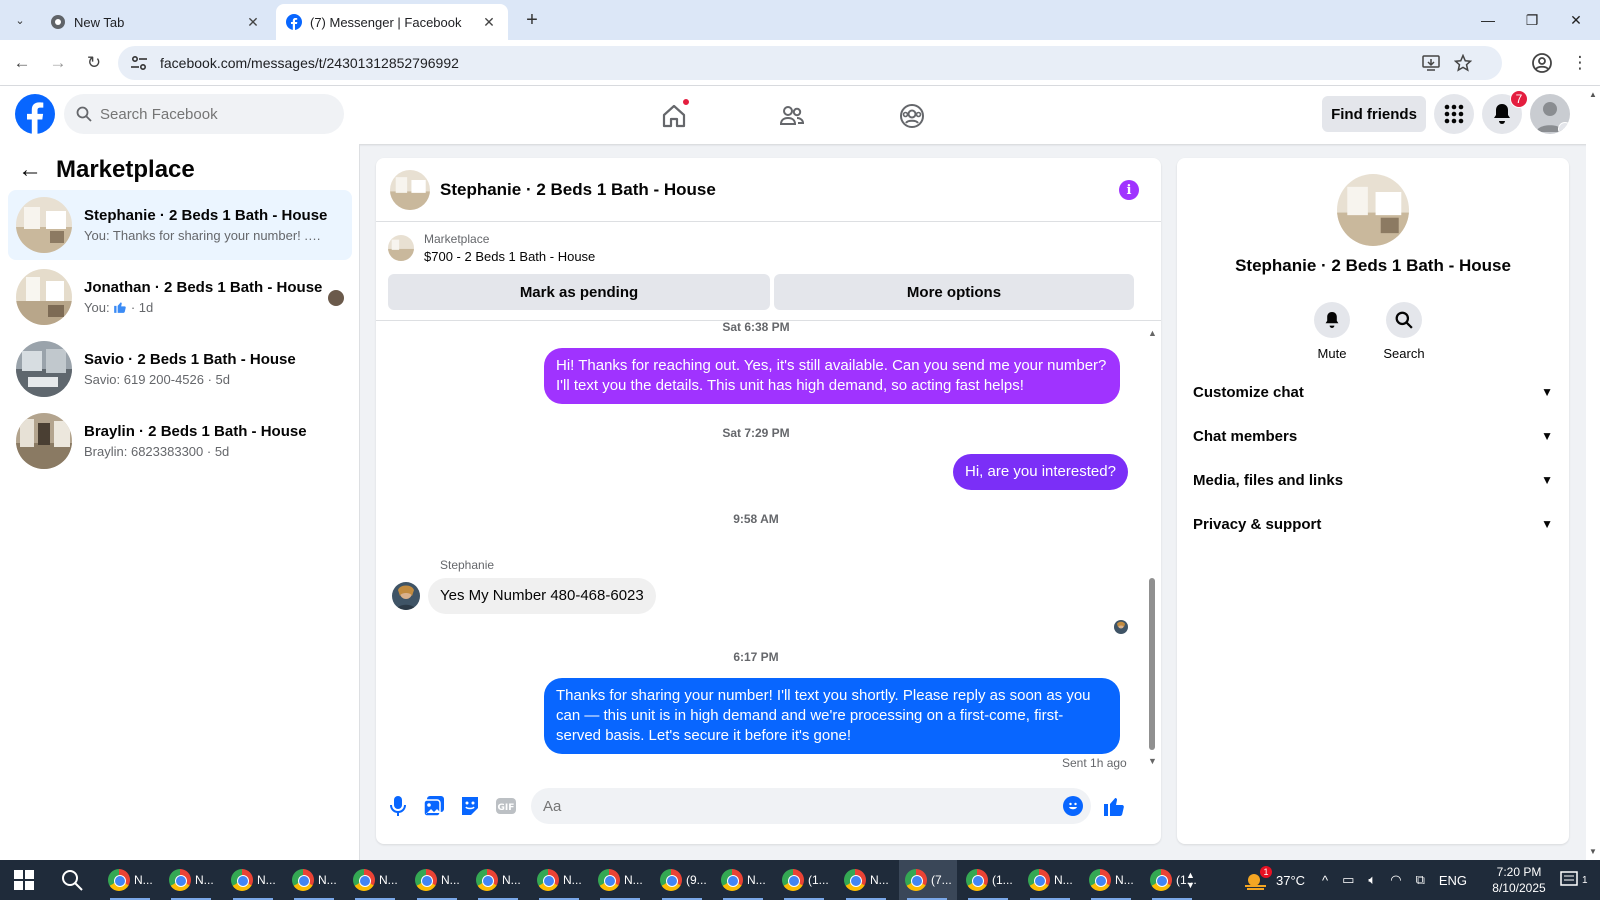 This screenshot has height=900, width=1600. I want to click on reload-icon: ↻, so click(94, 63).